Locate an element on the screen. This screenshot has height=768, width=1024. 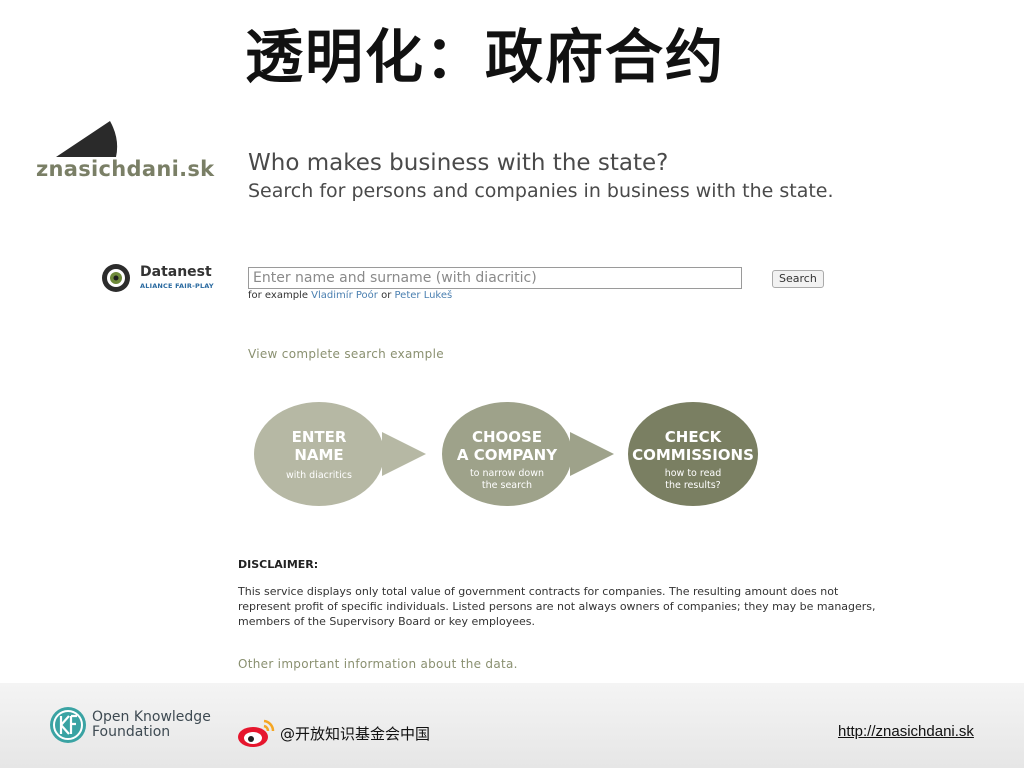
site-url-link: http://znasichdani.sk is located at coordinates (906, 731).